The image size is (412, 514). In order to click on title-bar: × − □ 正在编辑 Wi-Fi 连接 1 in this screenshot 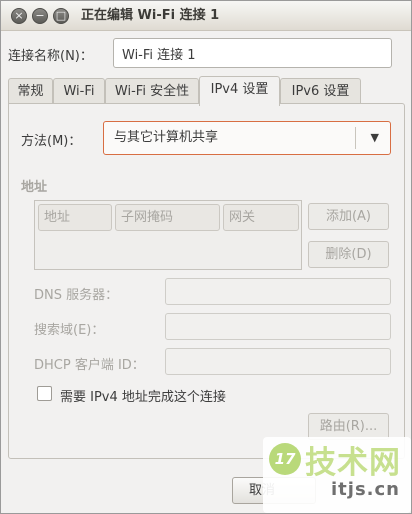, I will do `click(206, 16)`.